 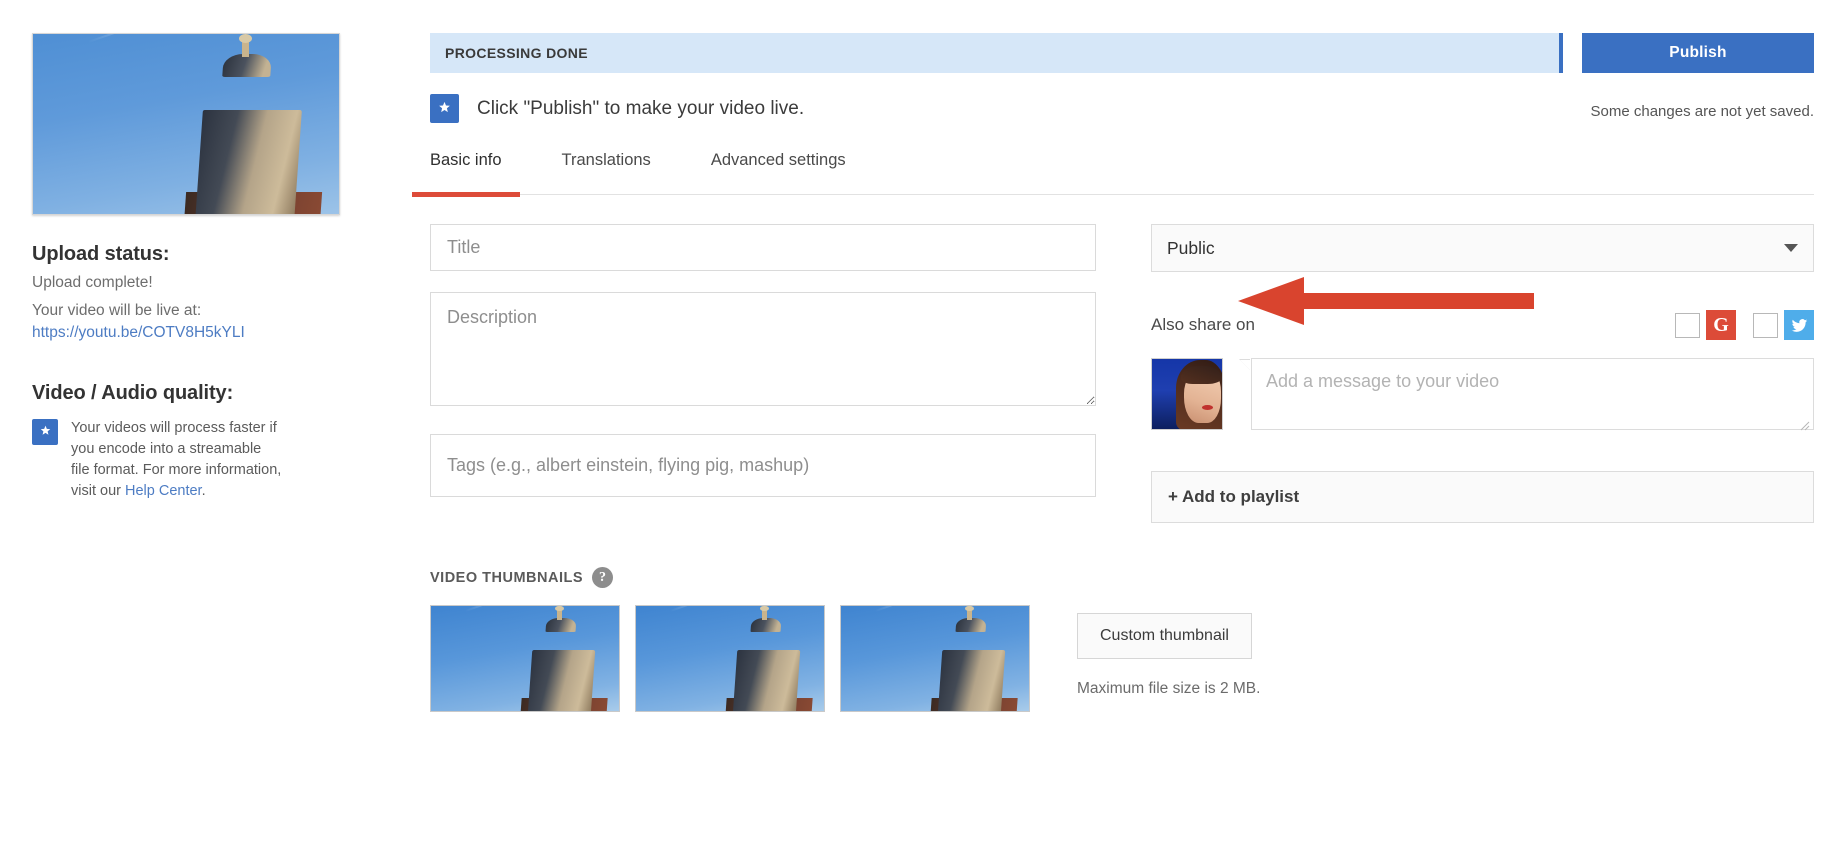 What do you see at coordinates (163, 491) in the screenshot?
I see `help-center-link: Help Center` at bounding box center [163, 491].